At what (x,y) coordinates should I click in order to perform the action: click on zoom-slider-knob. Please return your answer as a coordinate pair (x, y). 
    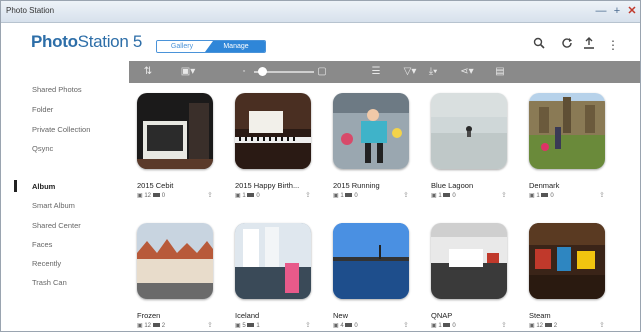
    Looking at the image, I should click on (262, 71).